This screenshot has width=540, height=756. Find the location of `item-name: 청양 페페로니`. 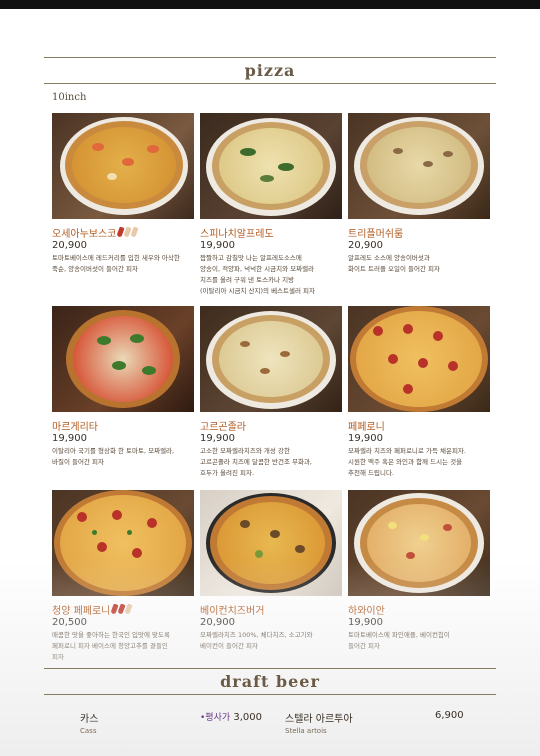

item-name: 청양 페페로니 is located at coordinates (81, 611).